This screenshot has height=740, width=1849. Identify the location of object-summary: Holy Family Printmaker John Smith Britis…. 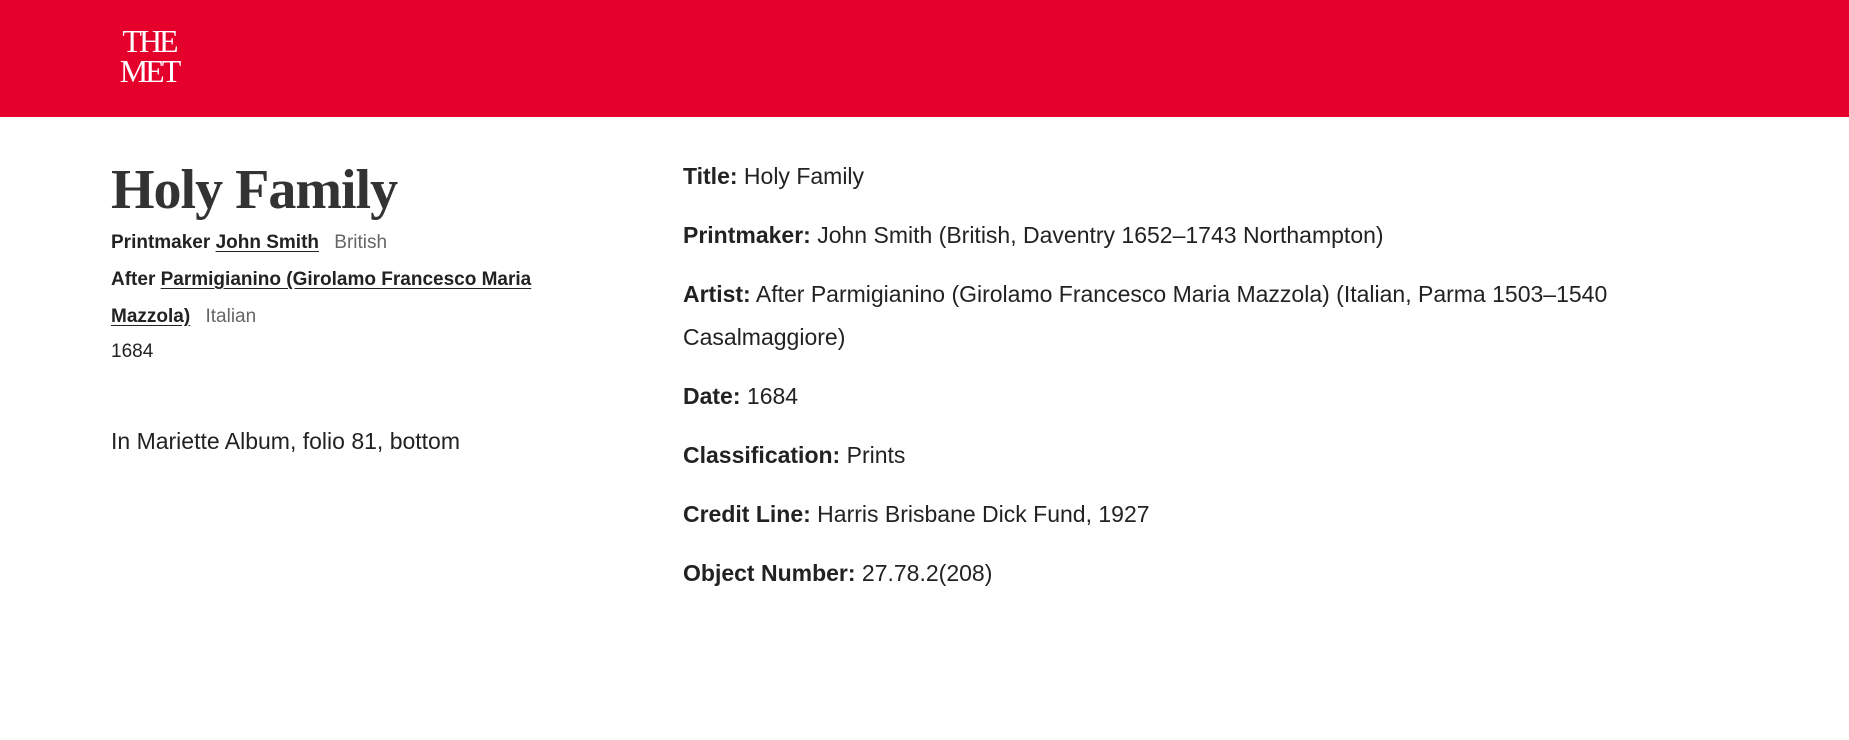
(336, 305).